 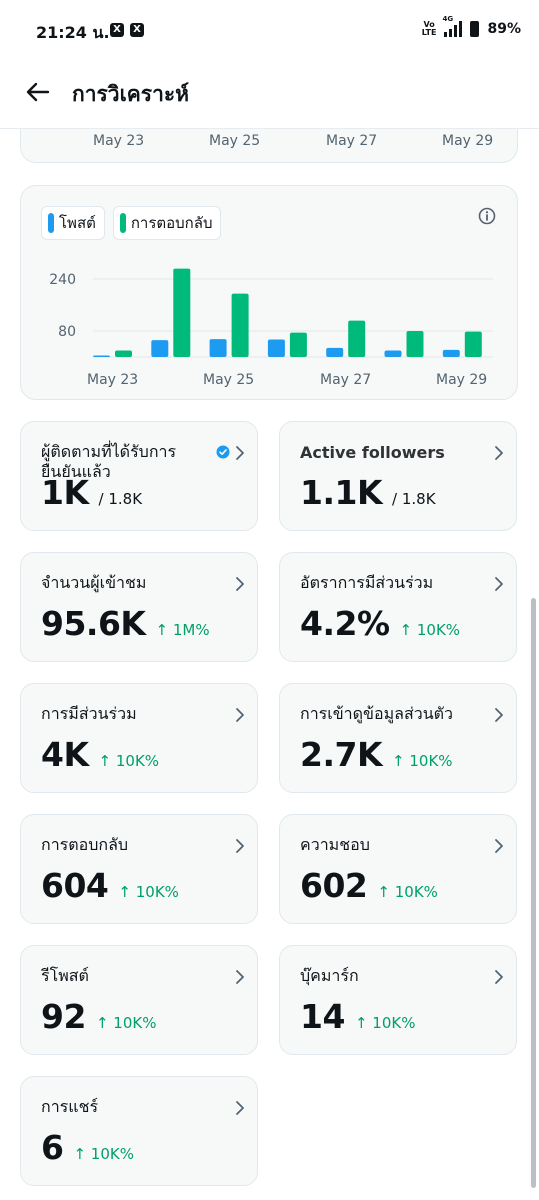 I want to click on metric-value-row: 92 ↑ 10K%, so click(x=98, y=1016).